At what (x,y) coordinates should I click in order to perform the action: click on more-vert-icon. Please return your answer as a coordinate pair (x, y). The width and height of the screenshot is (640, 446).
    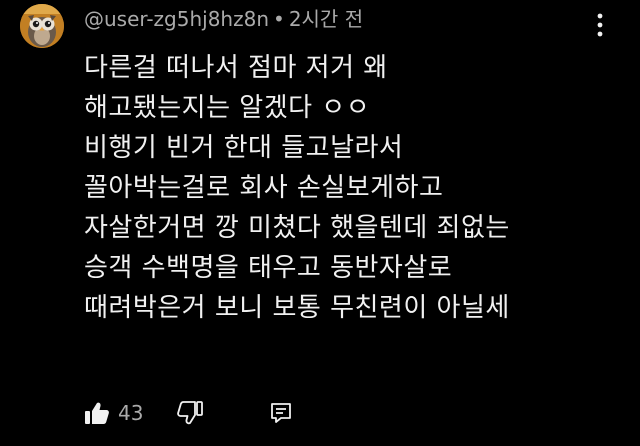
    Looking at the image, I should click on (600, 25).